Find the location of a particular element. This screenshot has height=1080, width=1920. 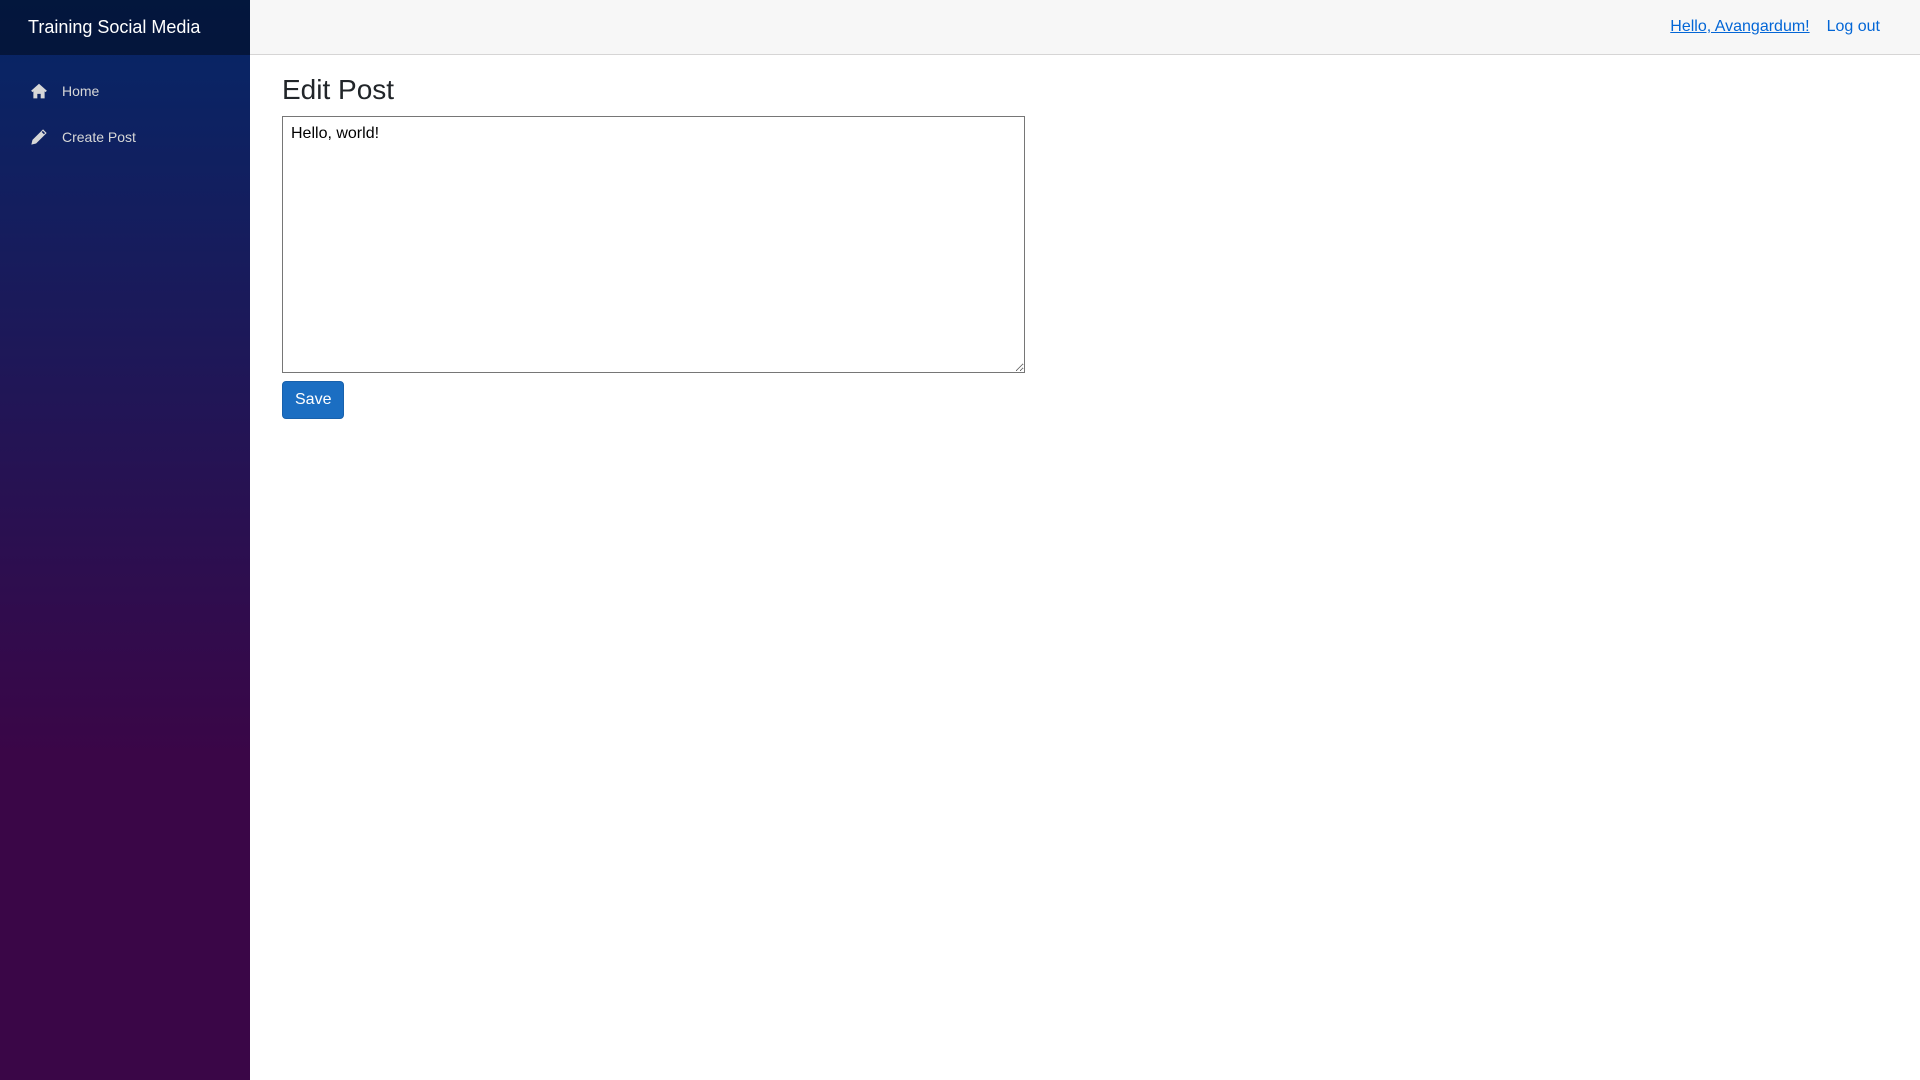

main-content: Edit Post Hello, world! Save is located at coordinates (653, 237).